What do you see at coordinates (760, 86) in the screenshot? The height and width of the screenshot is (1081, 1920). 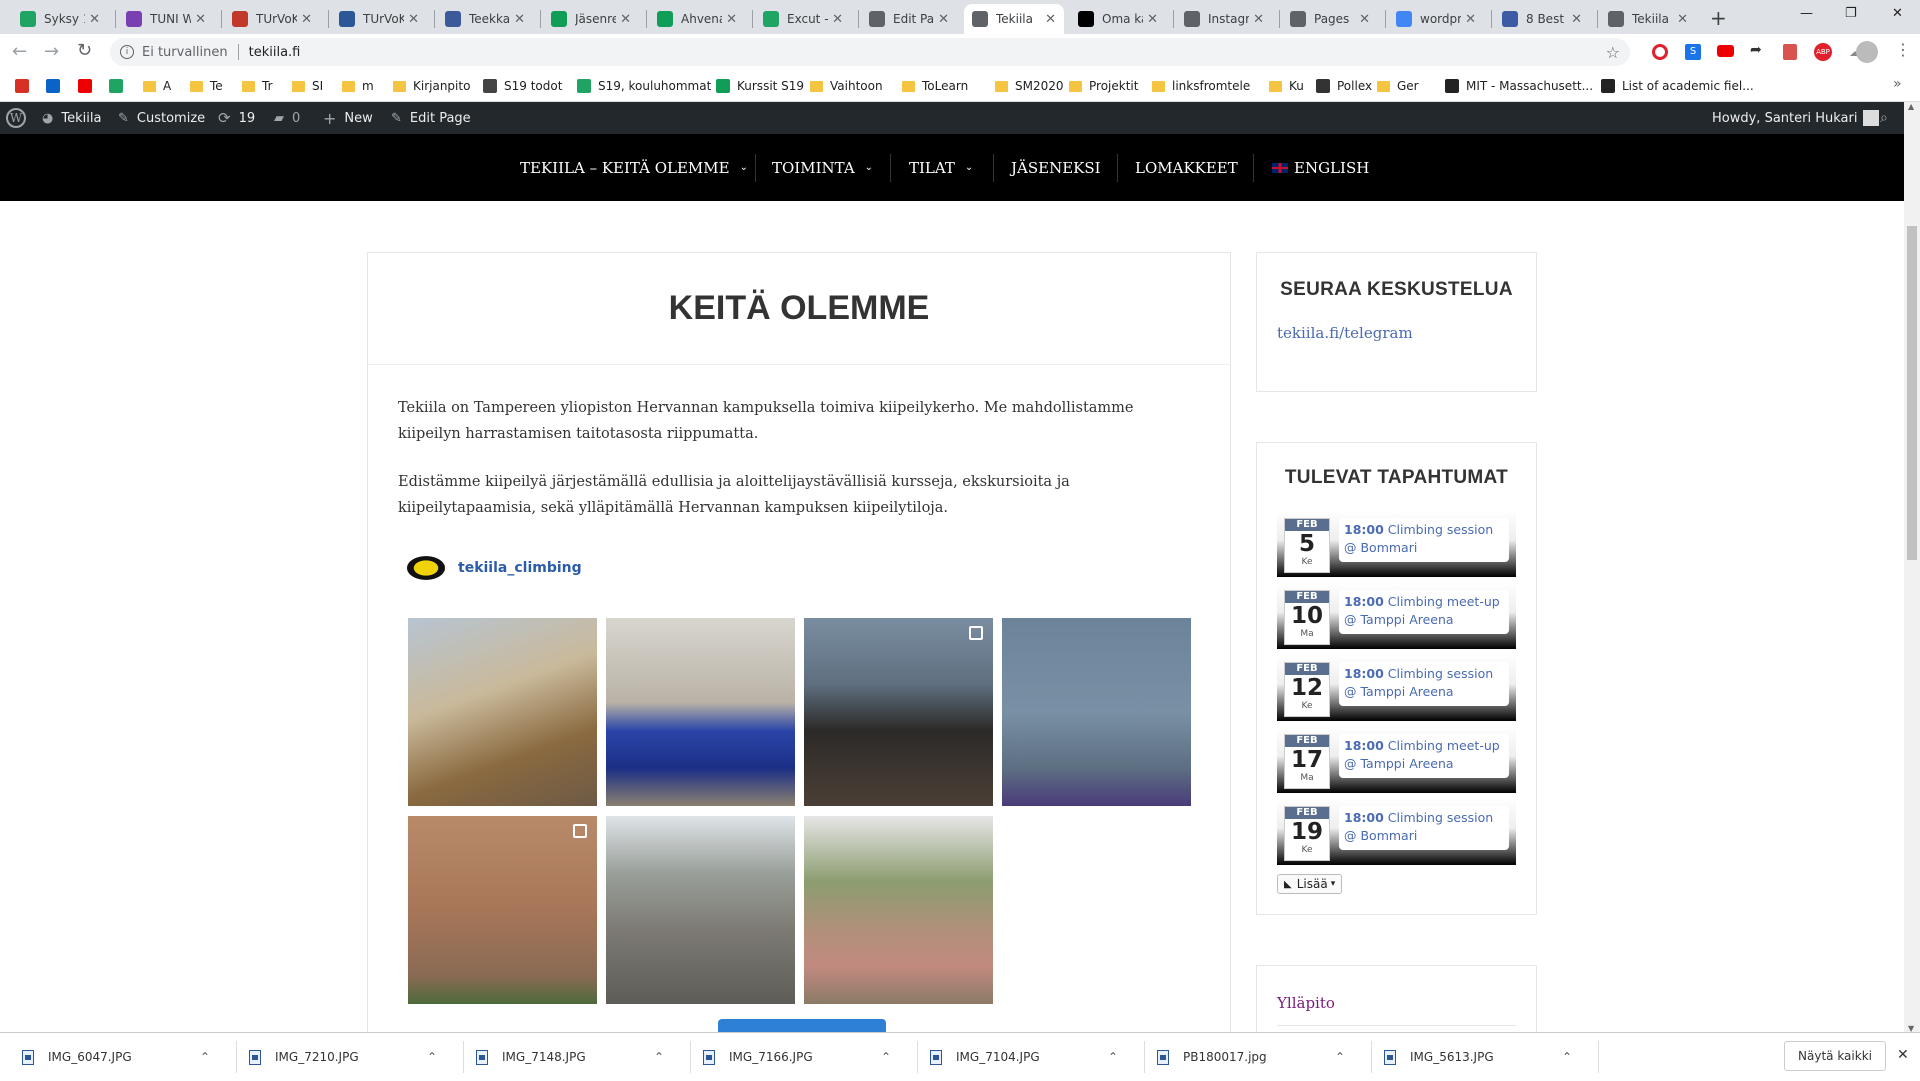 I see `bookmark-item: Kurssit S19` at bounding box center [760, 86].